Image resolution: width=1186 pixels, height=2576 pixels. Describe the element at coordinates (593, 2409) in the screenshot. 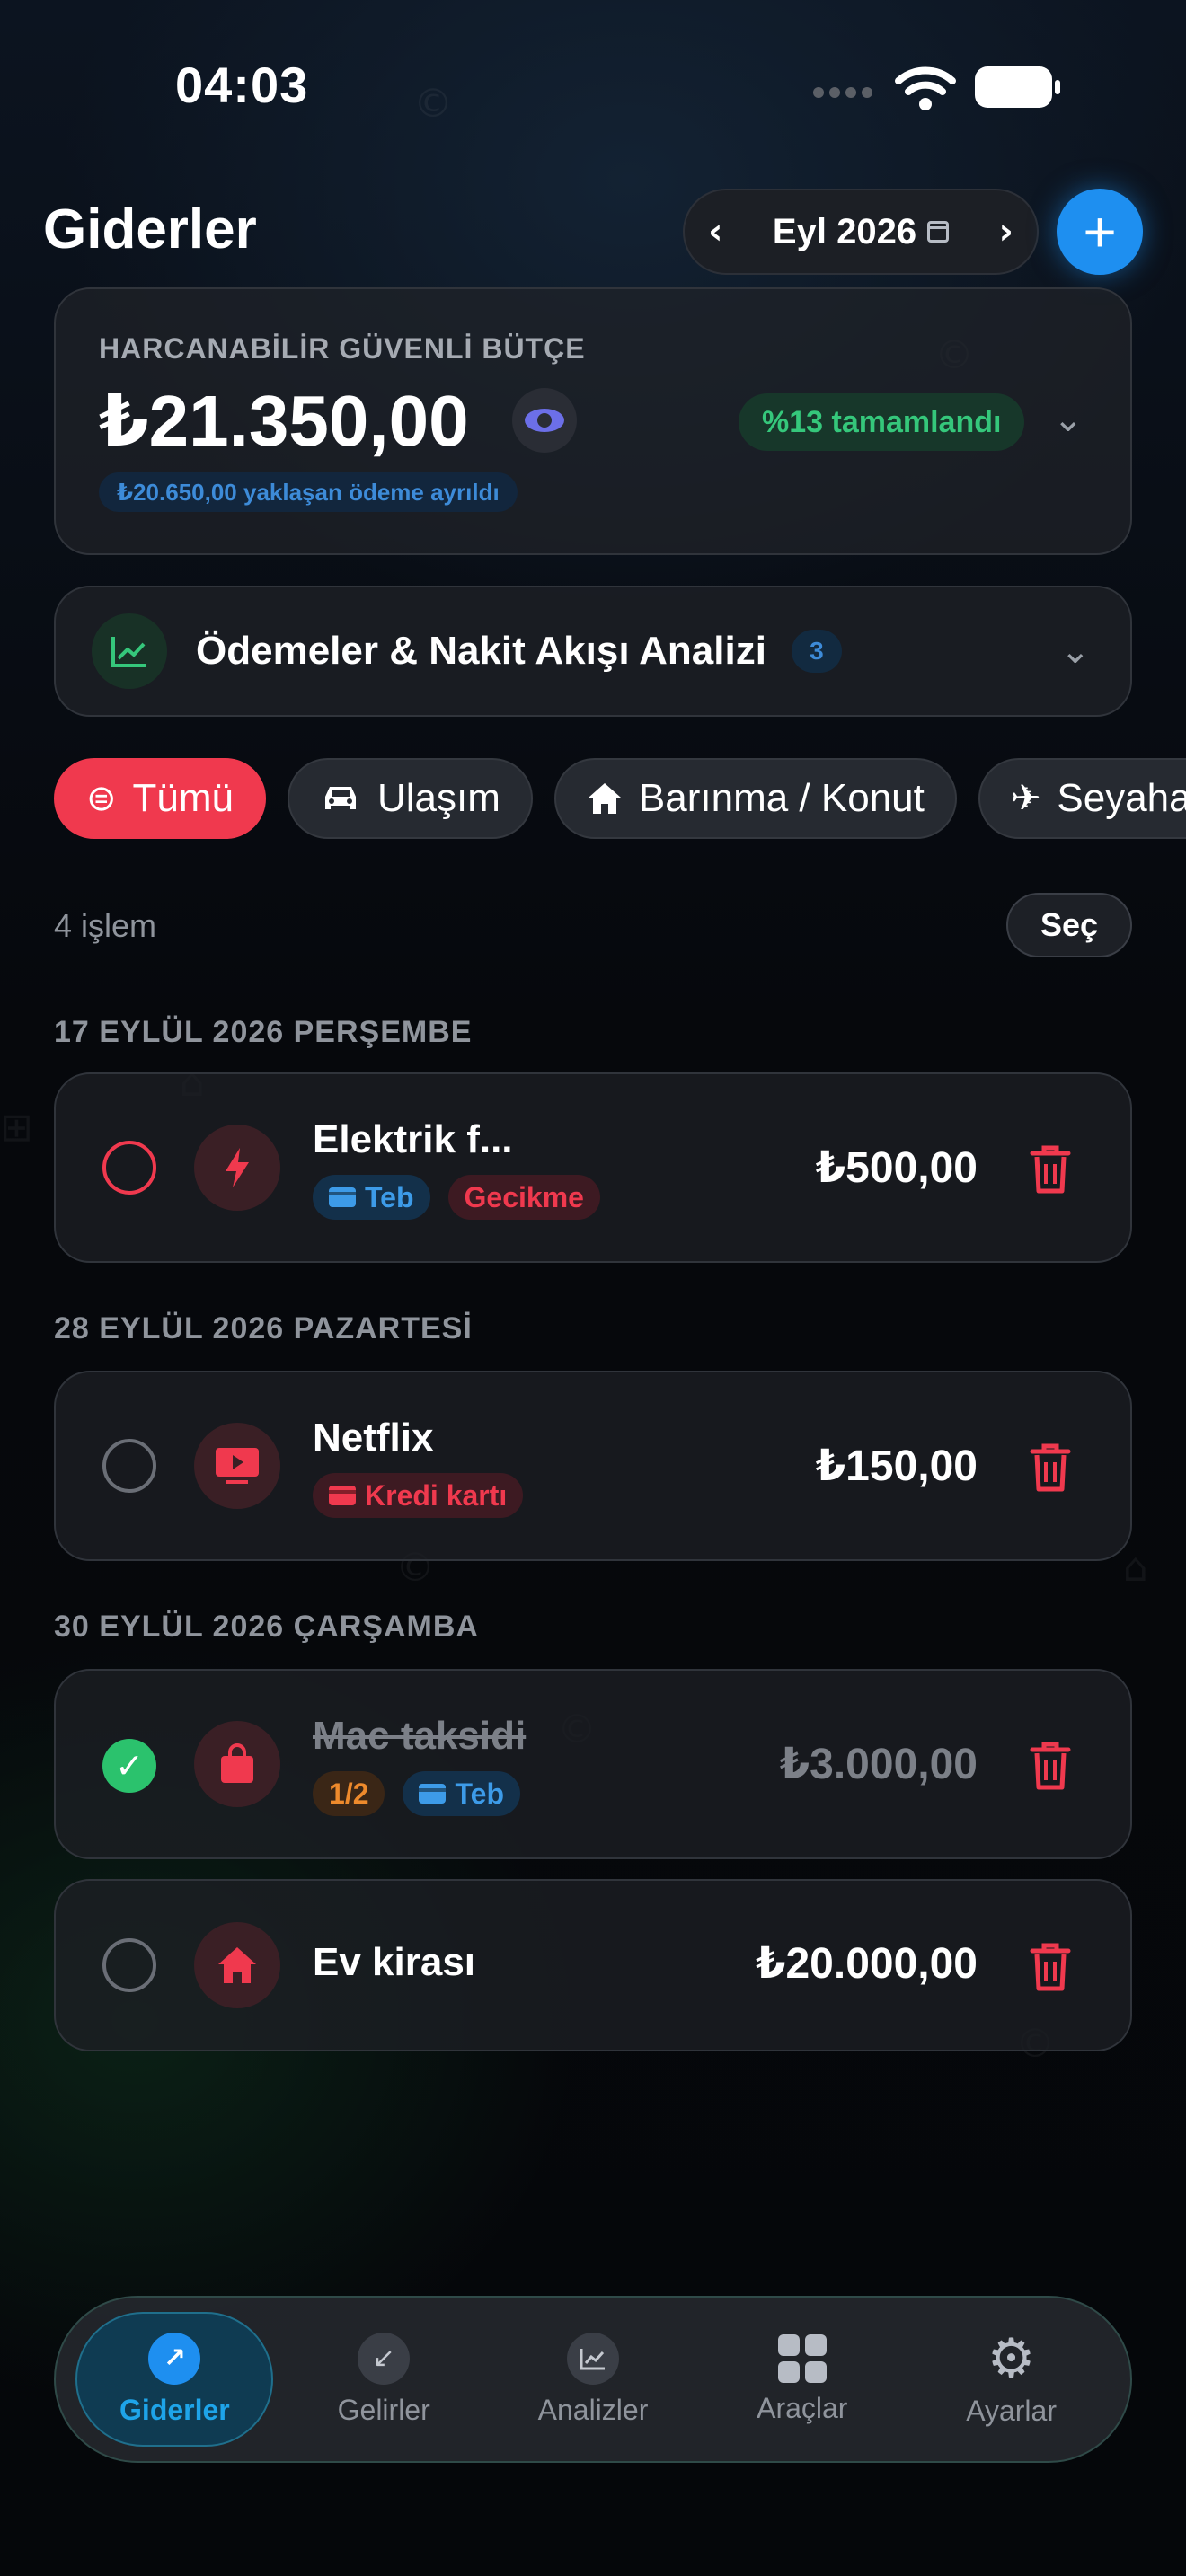

I see `nav-label: Analizler` at that location.